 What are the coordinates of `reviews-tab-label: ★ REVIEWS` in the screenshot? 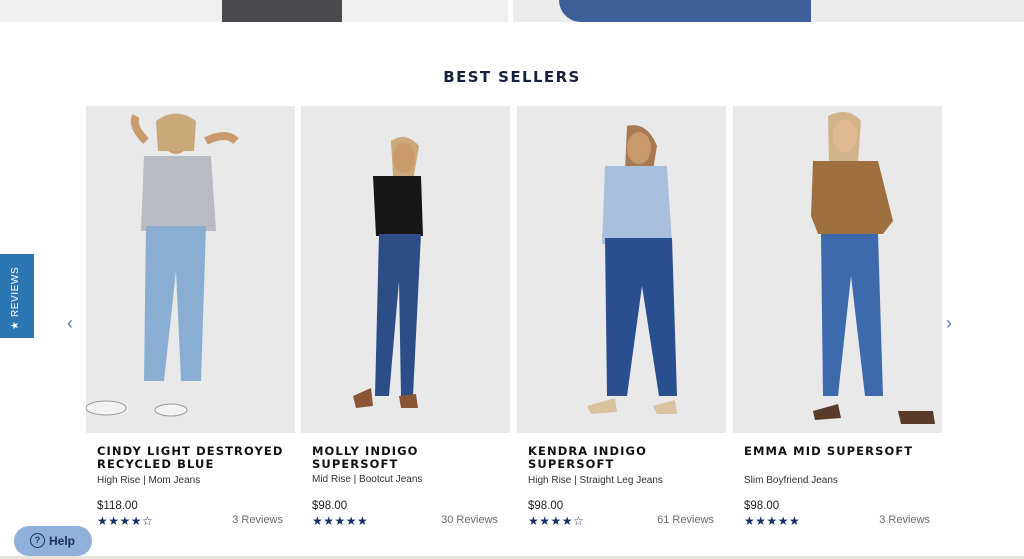 It's located at (15, 298).